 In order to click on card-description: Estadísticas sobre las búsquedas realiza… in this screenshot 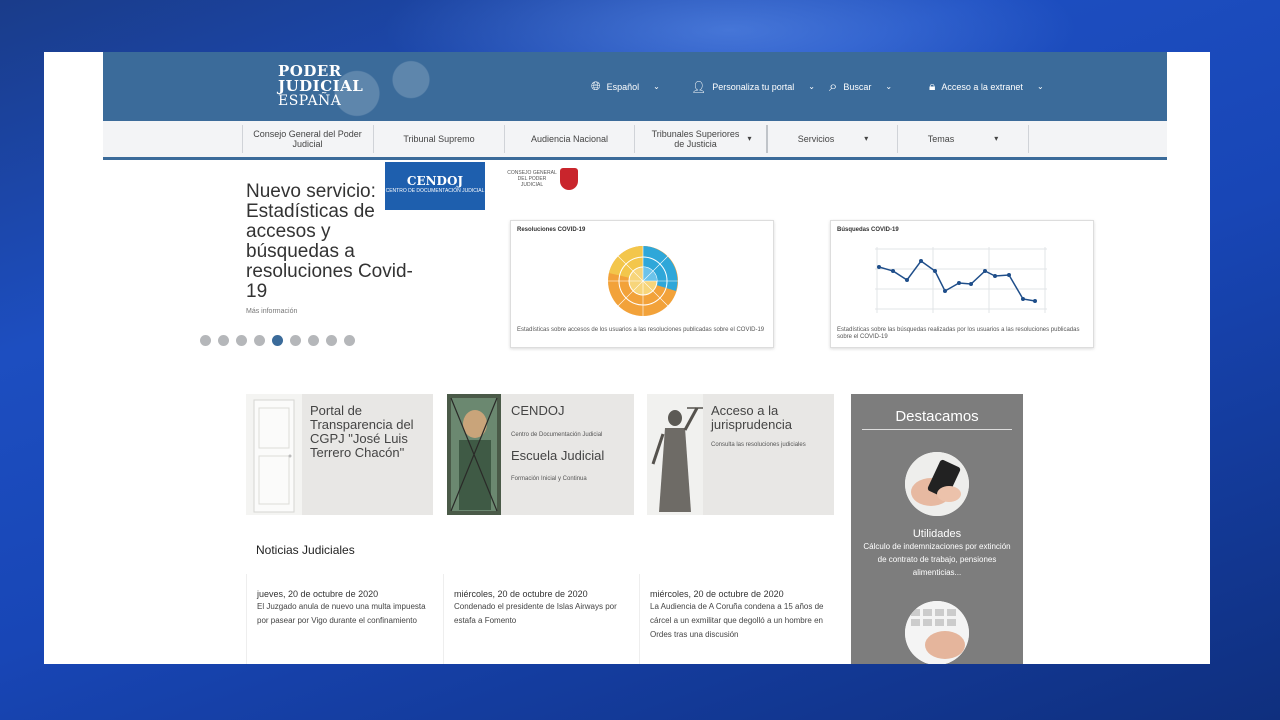, I will do `click(958, 333)`.